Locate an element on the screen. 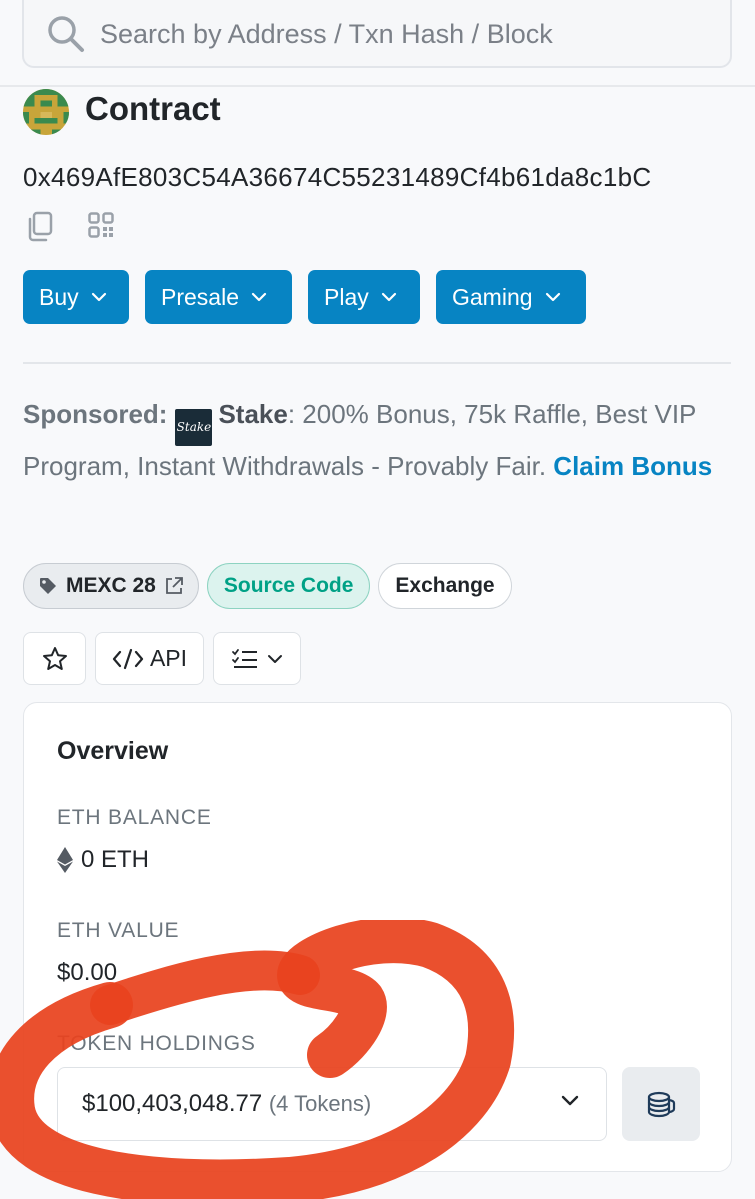 This screenshot has width=755, height=1199. ethereum-icon is located at coordinates (65, 860).